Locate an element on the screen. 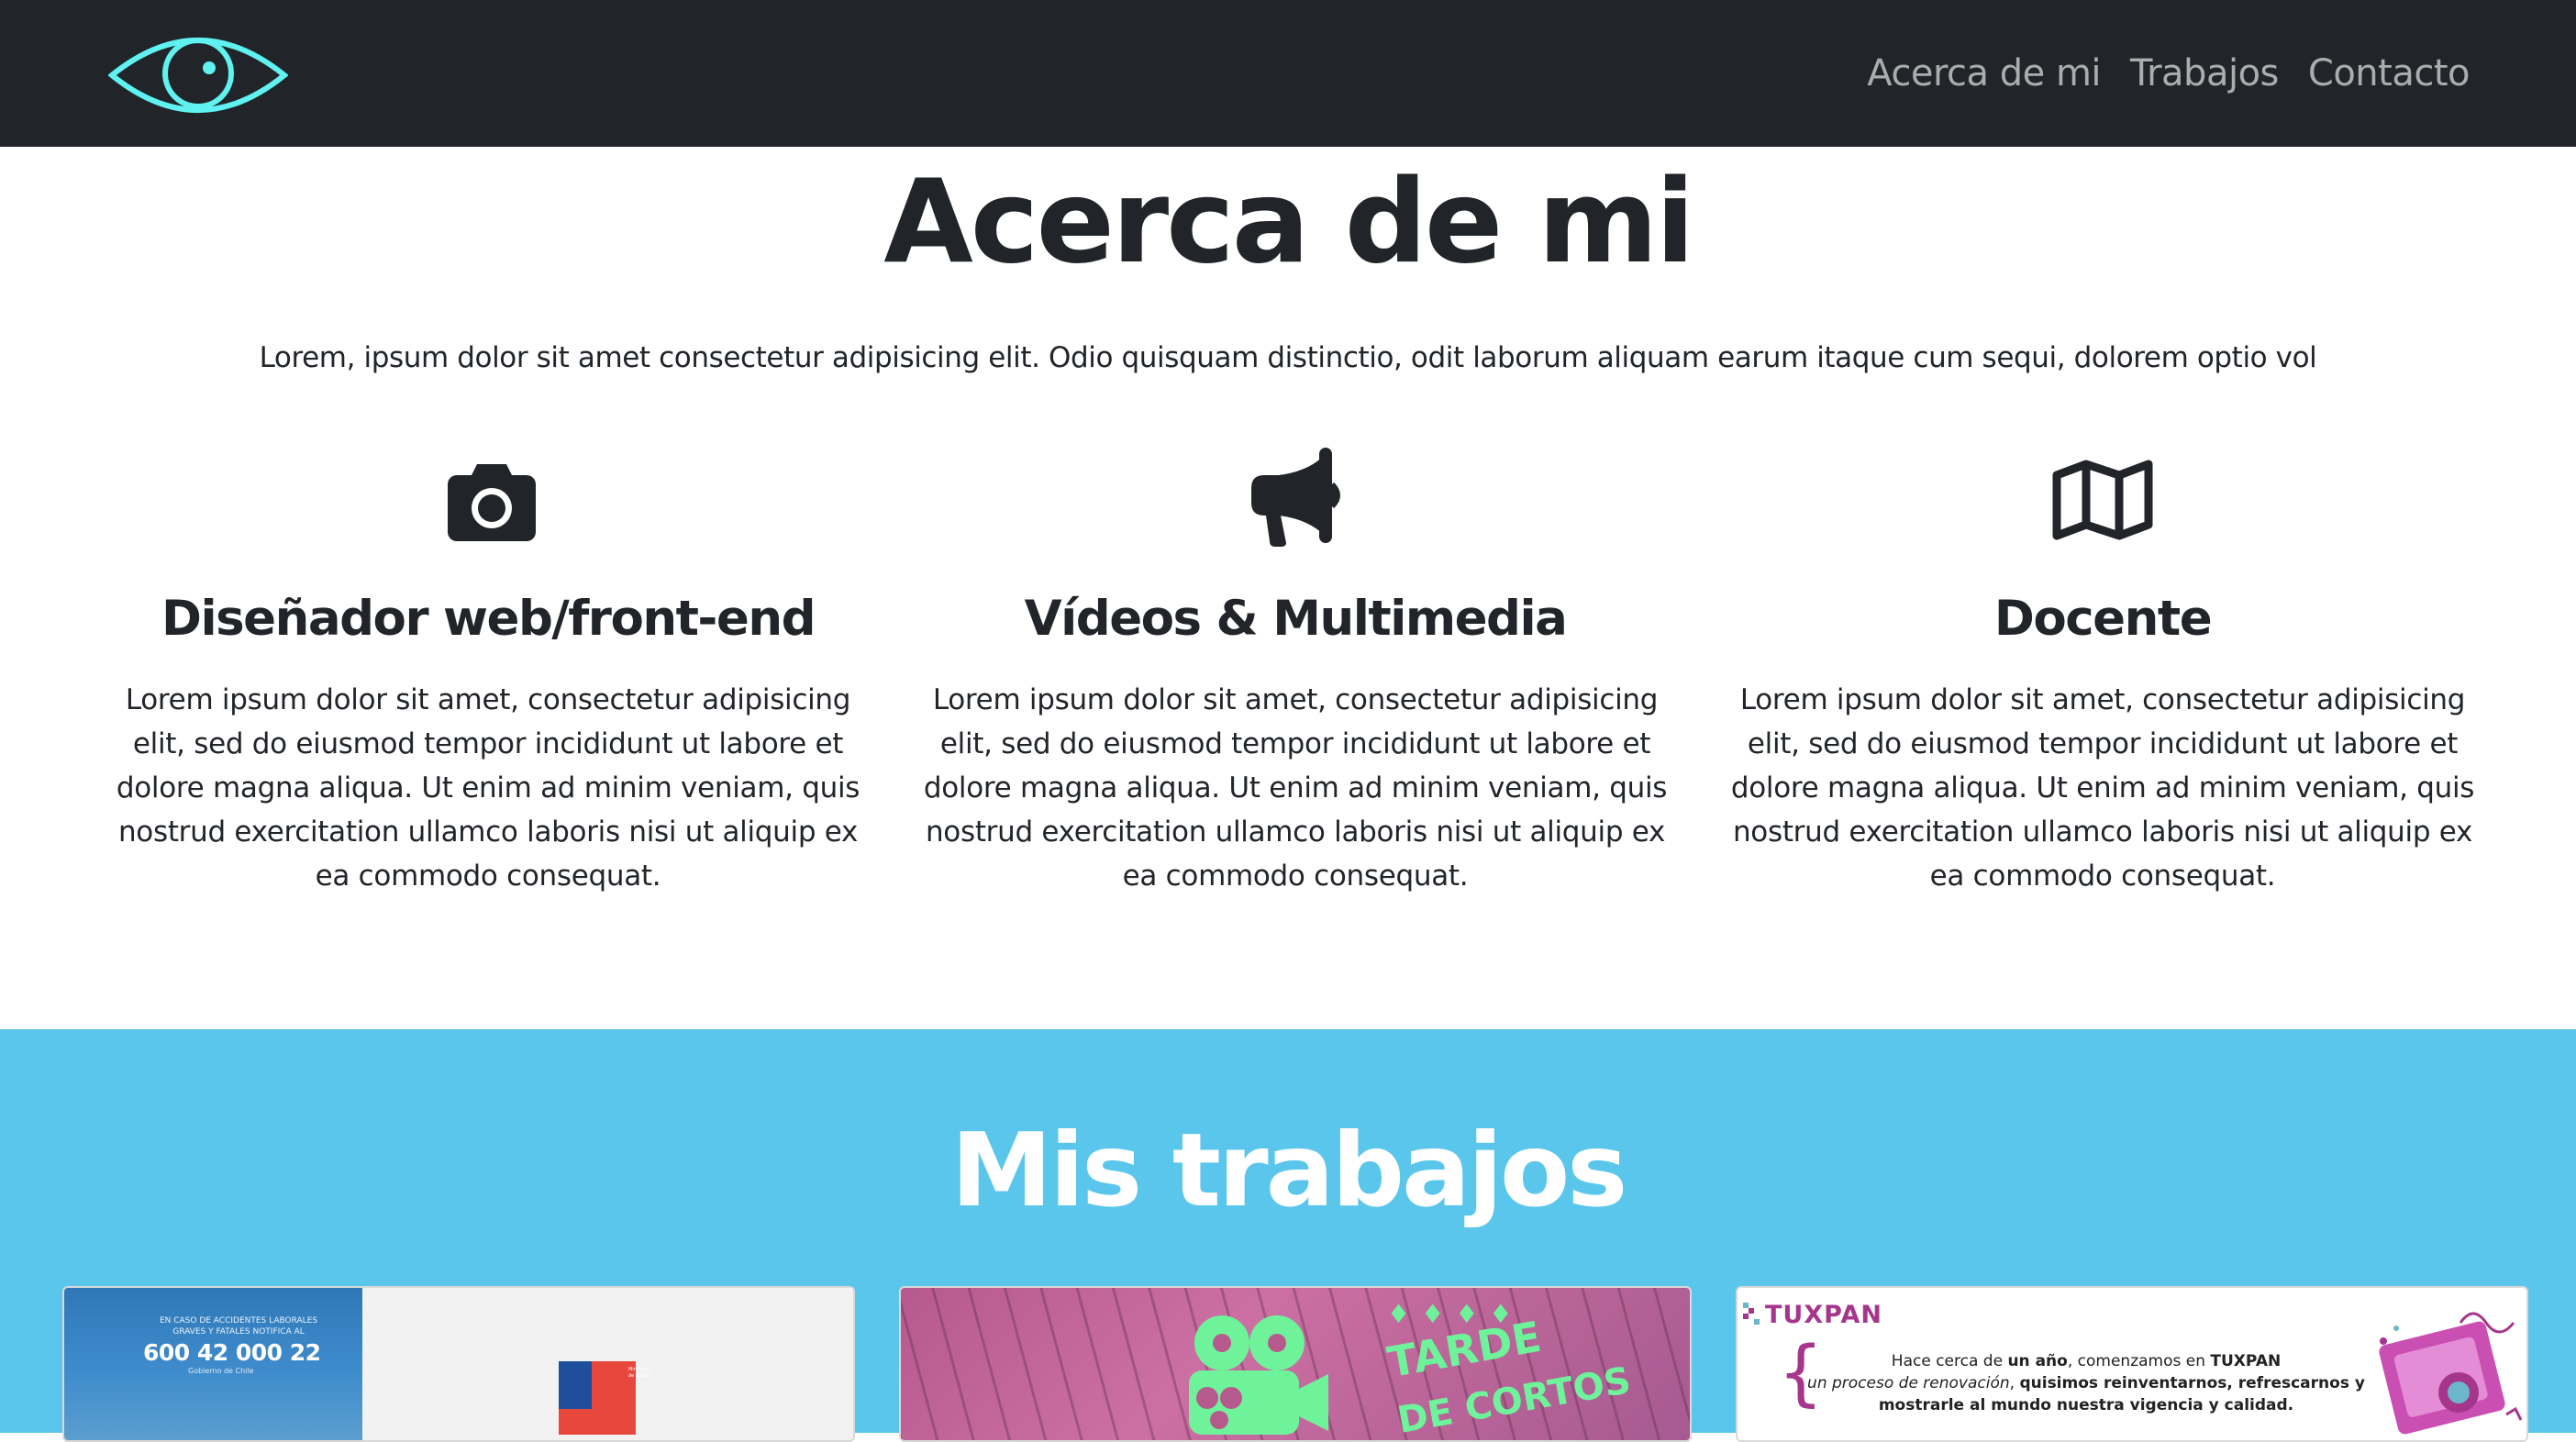  navbar: Acerca de mi Trabajos Contacto is located at coordinates (1288, 73).